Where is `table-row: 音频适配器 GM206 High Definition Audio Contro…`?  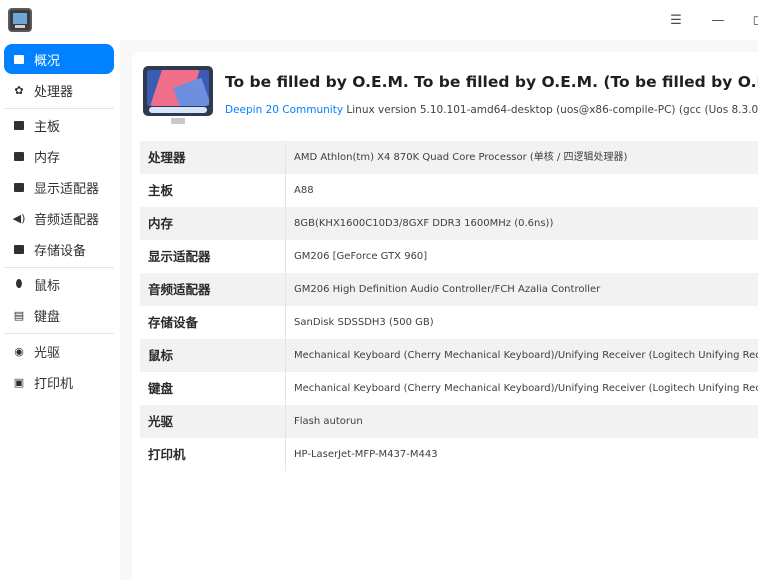 table-row: 音频适配器 GM206 High Definition Audio Contro… is located at coordinates (449, 289).